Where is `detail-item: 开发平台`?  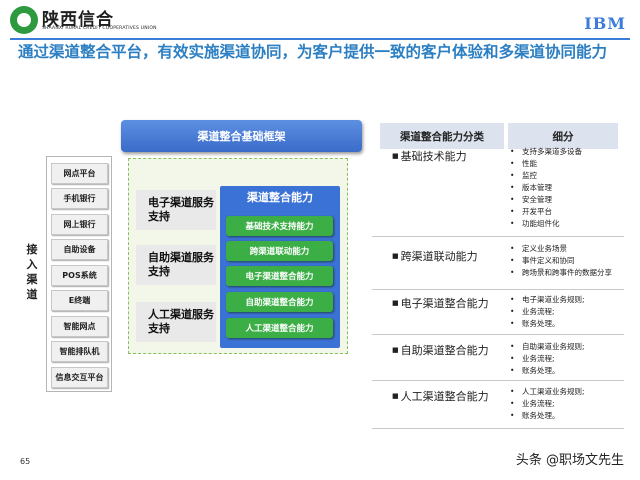 detail-item: 开发平台 is located at coordinates (569, 212).